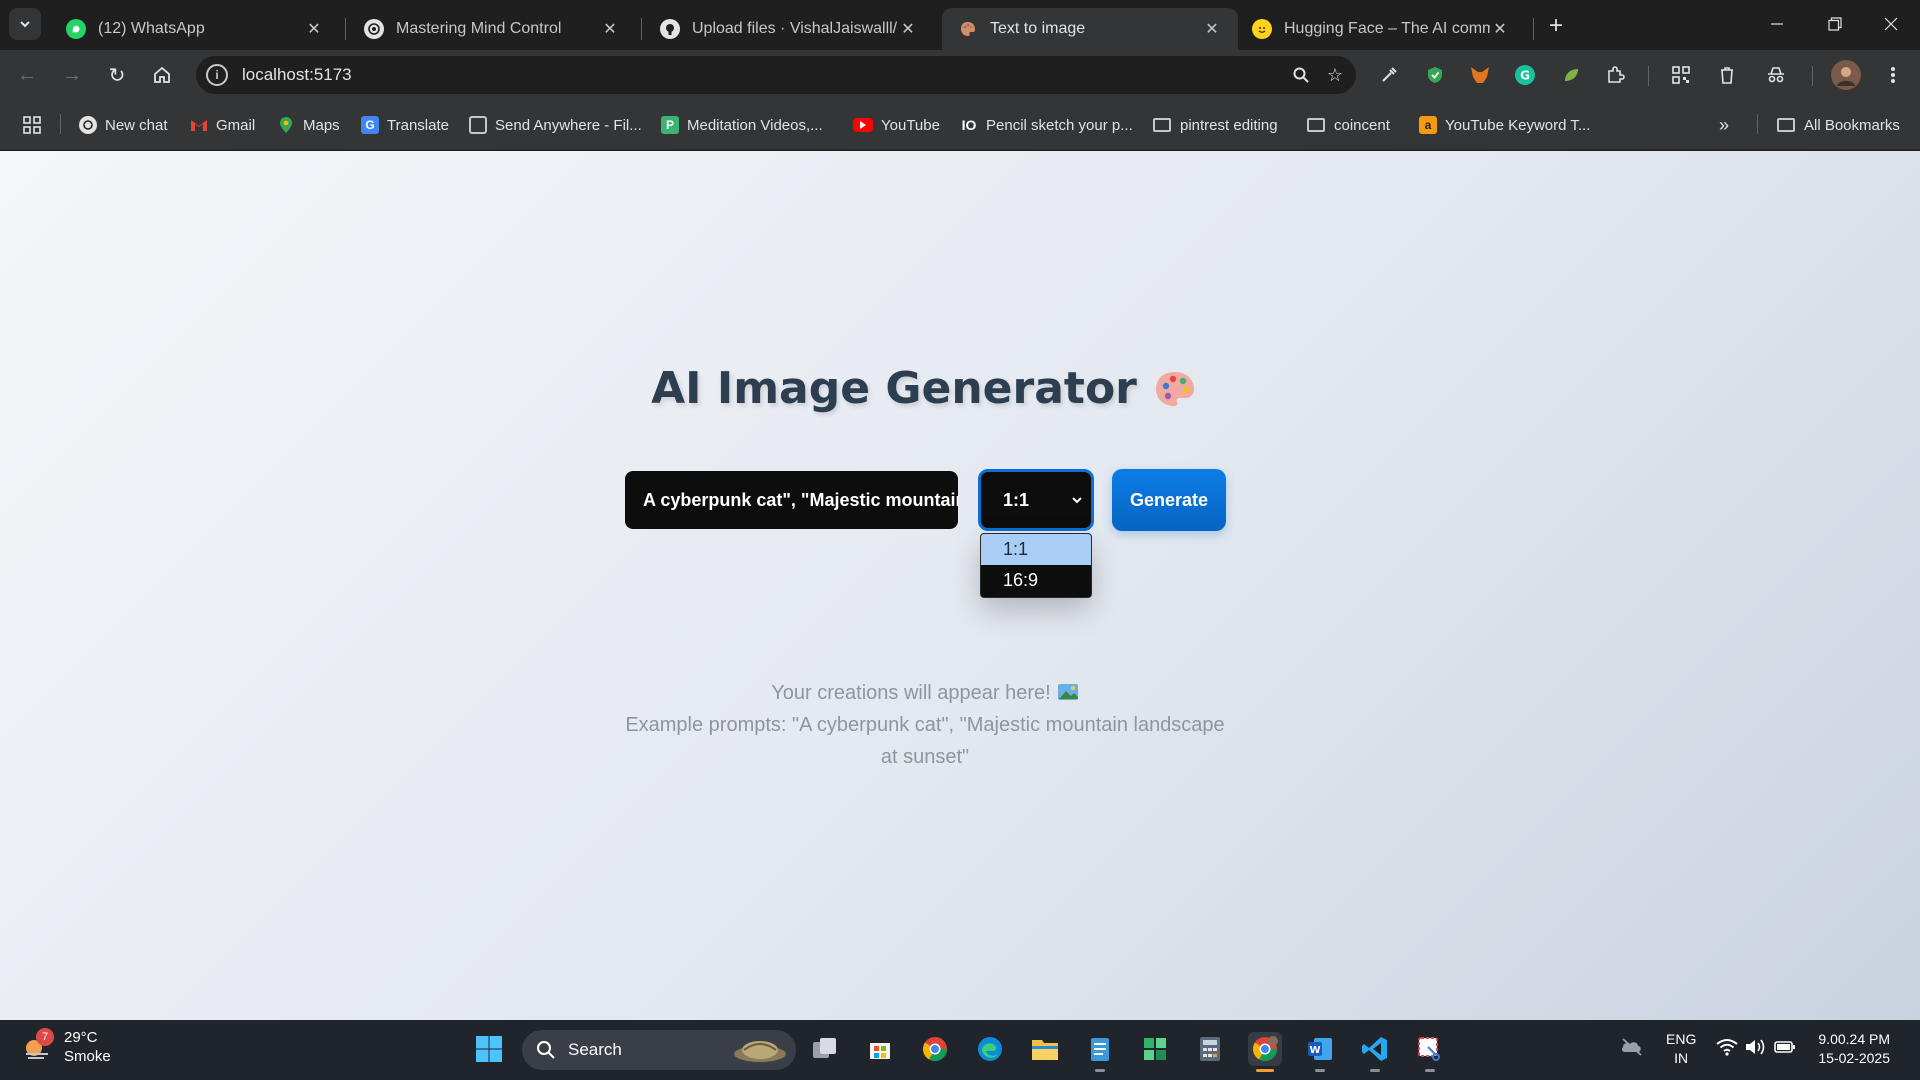  I want to click on tab-mastering-mind-control: Mastering Mind Control ✕, so click(492, 29).